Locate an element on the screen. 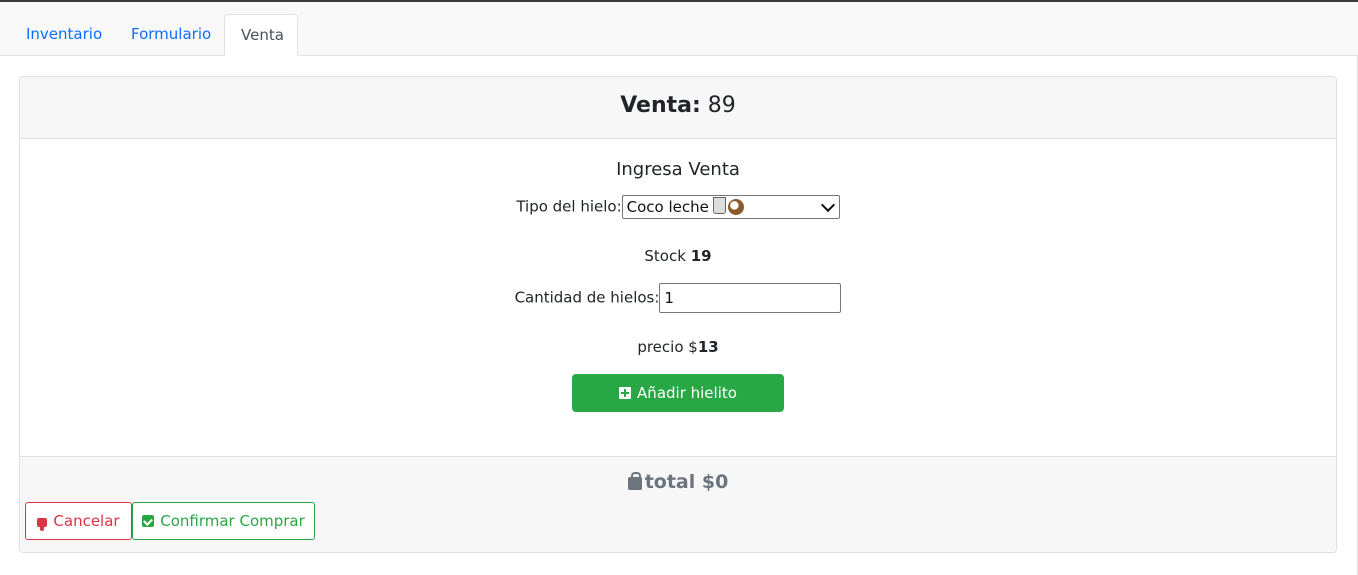  stock-value: 19 is located at coordinates (701, 256).